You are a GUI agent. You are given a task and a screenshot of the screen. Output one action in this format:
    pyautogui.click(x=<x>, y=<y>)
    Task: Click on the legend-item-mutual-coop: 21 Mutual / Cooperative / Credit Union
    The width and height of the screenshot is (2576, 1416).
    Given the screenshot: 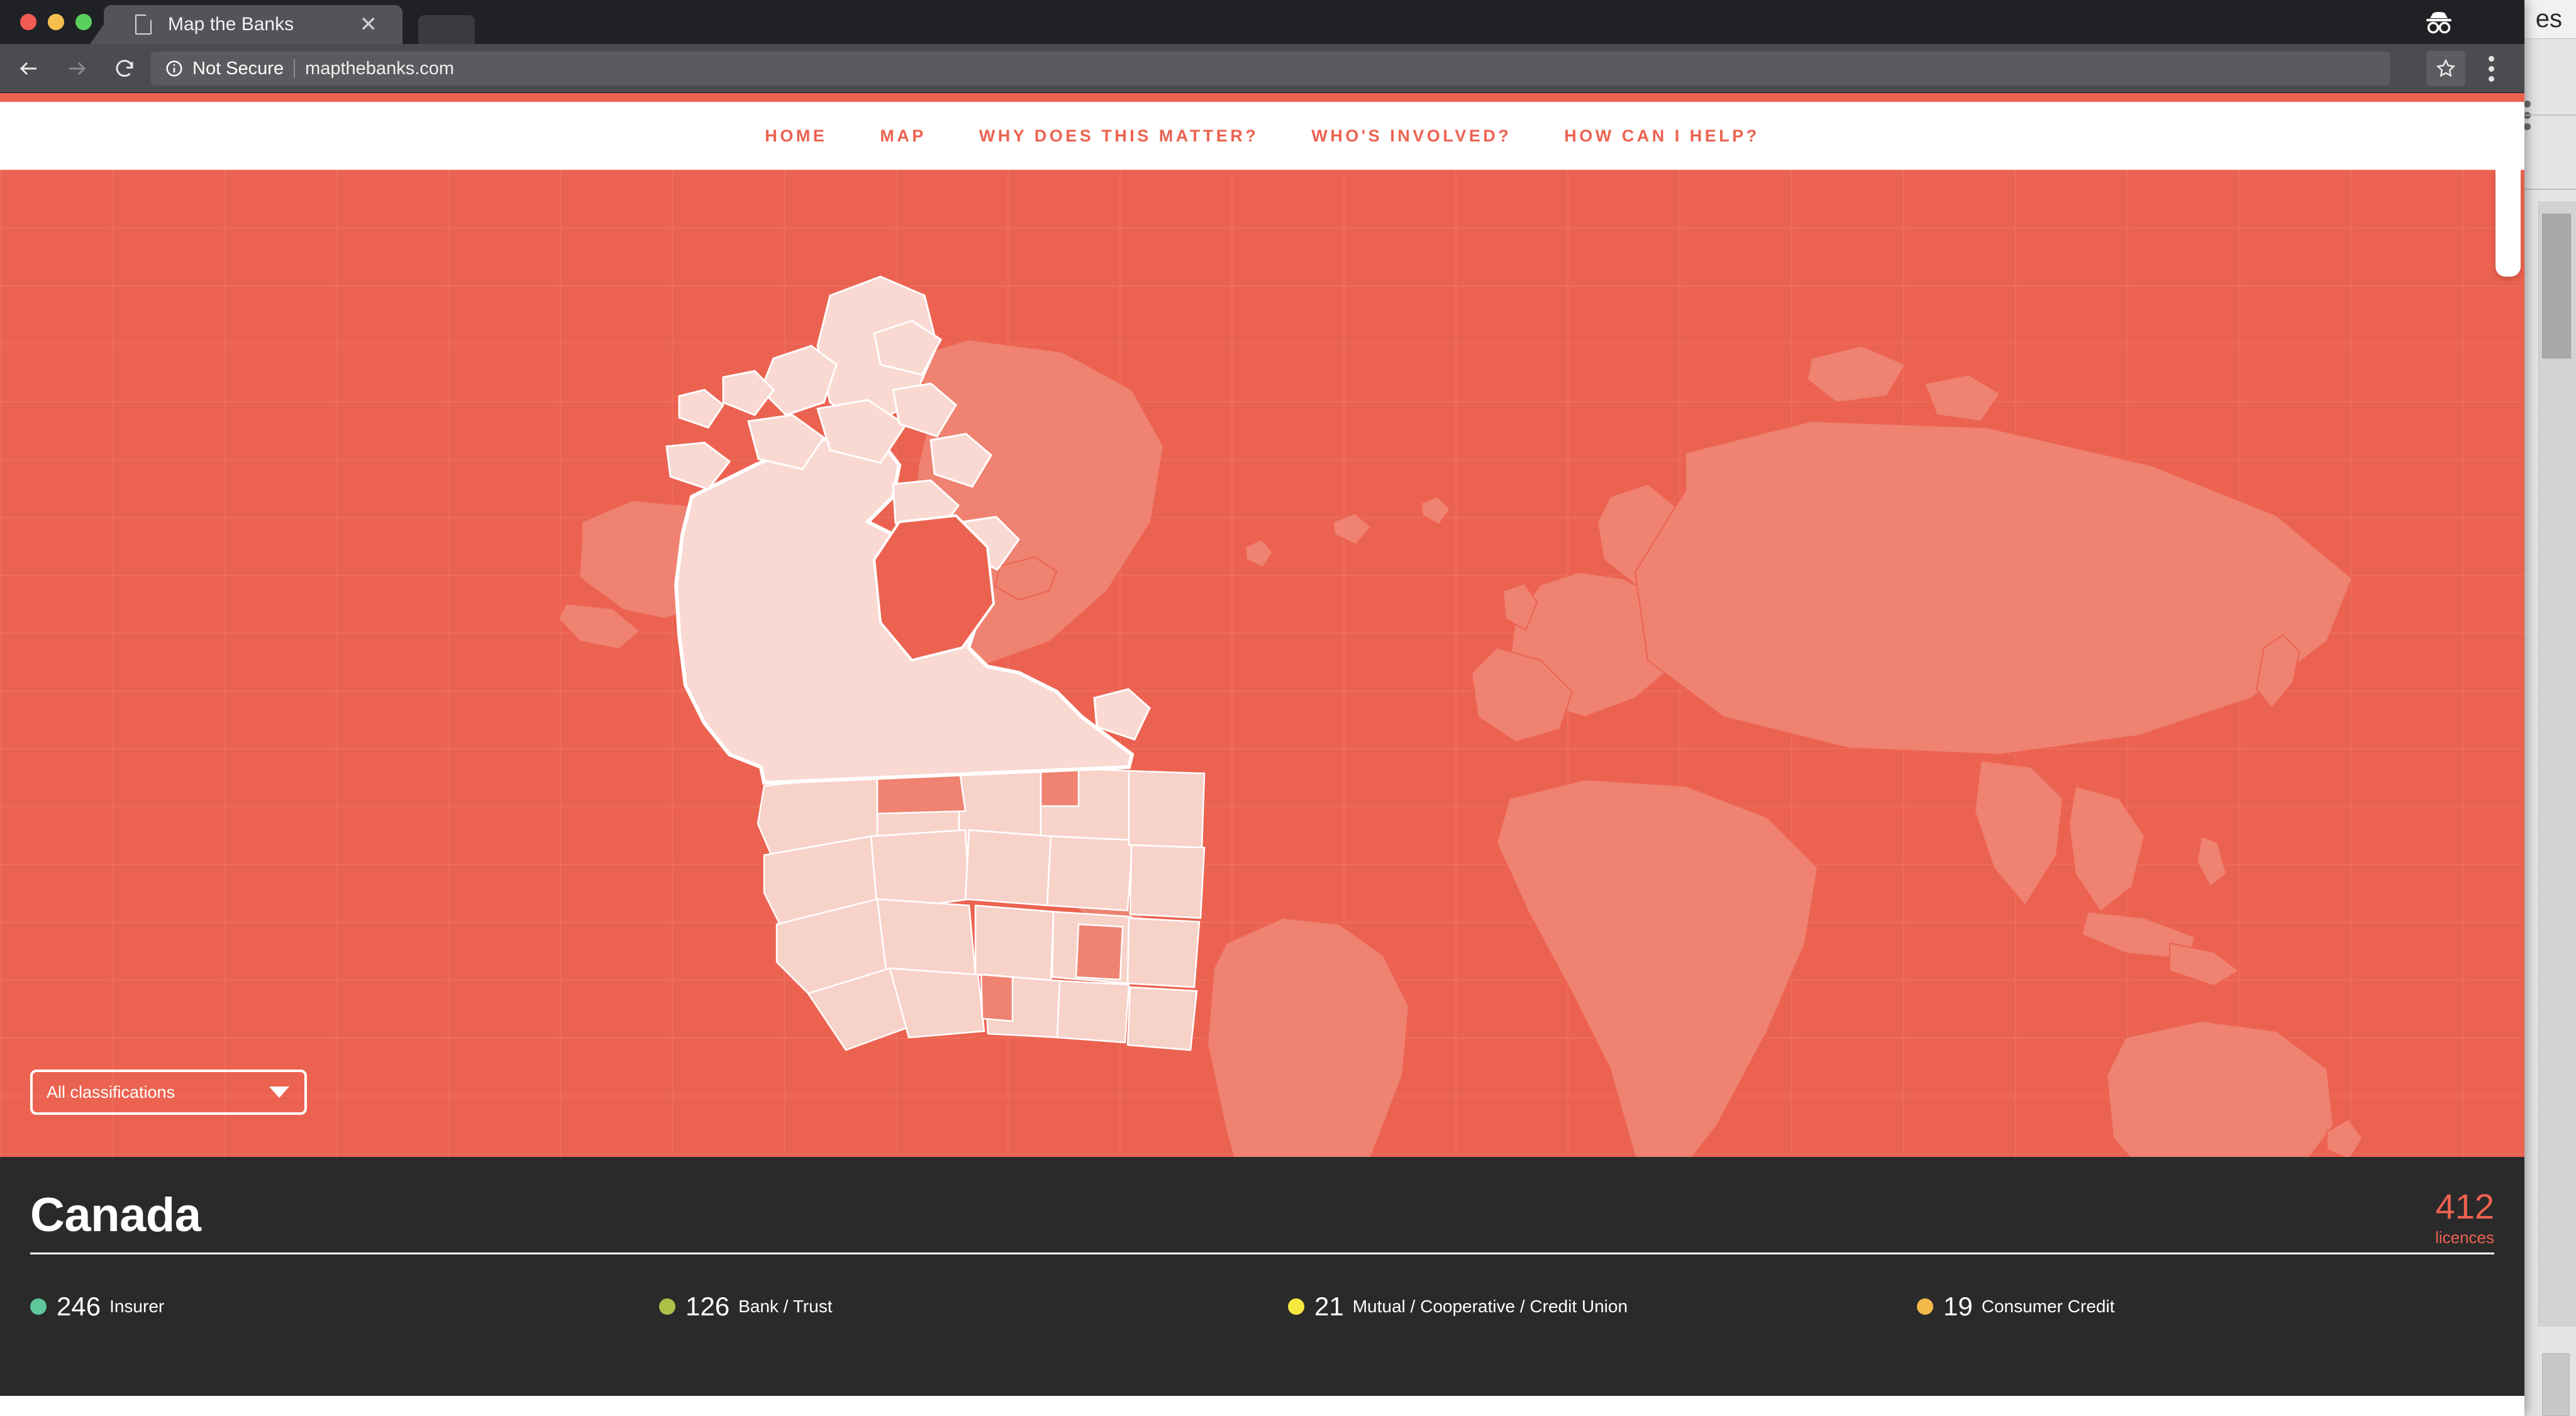 What is the action you would take?
    pyautogui.click(x=1602, y=1307)
    